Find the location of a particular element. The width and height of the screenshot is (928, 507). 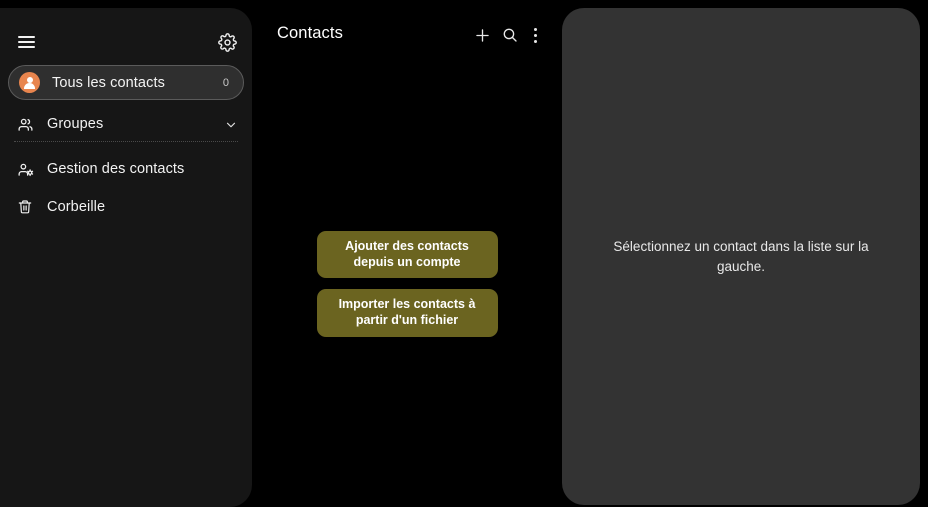

sidebar-item-label: Gestion des contacts is located at coordinates (116, 169).